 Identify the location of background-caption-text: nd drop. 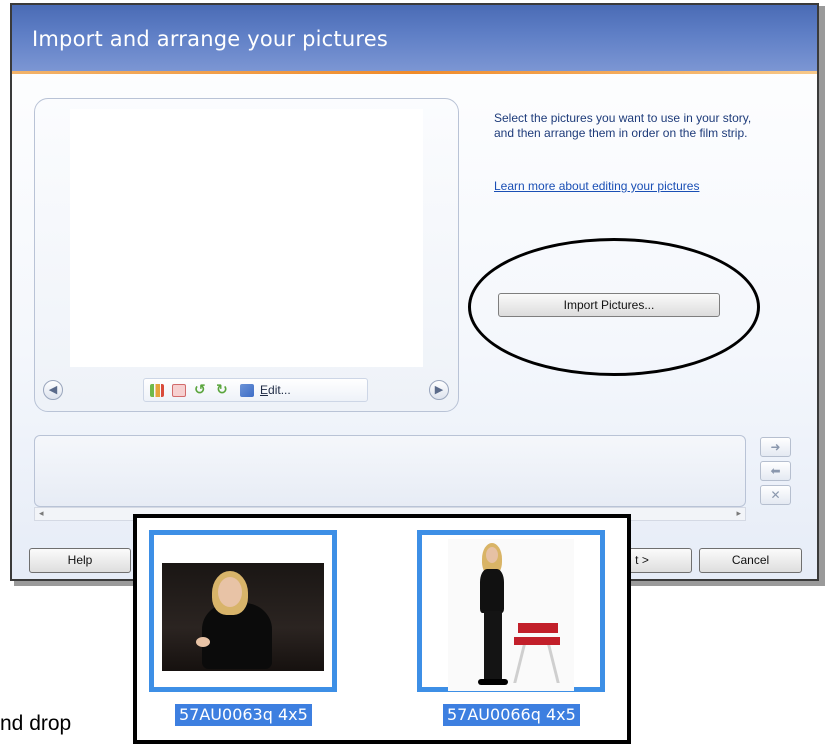
(36, 723).